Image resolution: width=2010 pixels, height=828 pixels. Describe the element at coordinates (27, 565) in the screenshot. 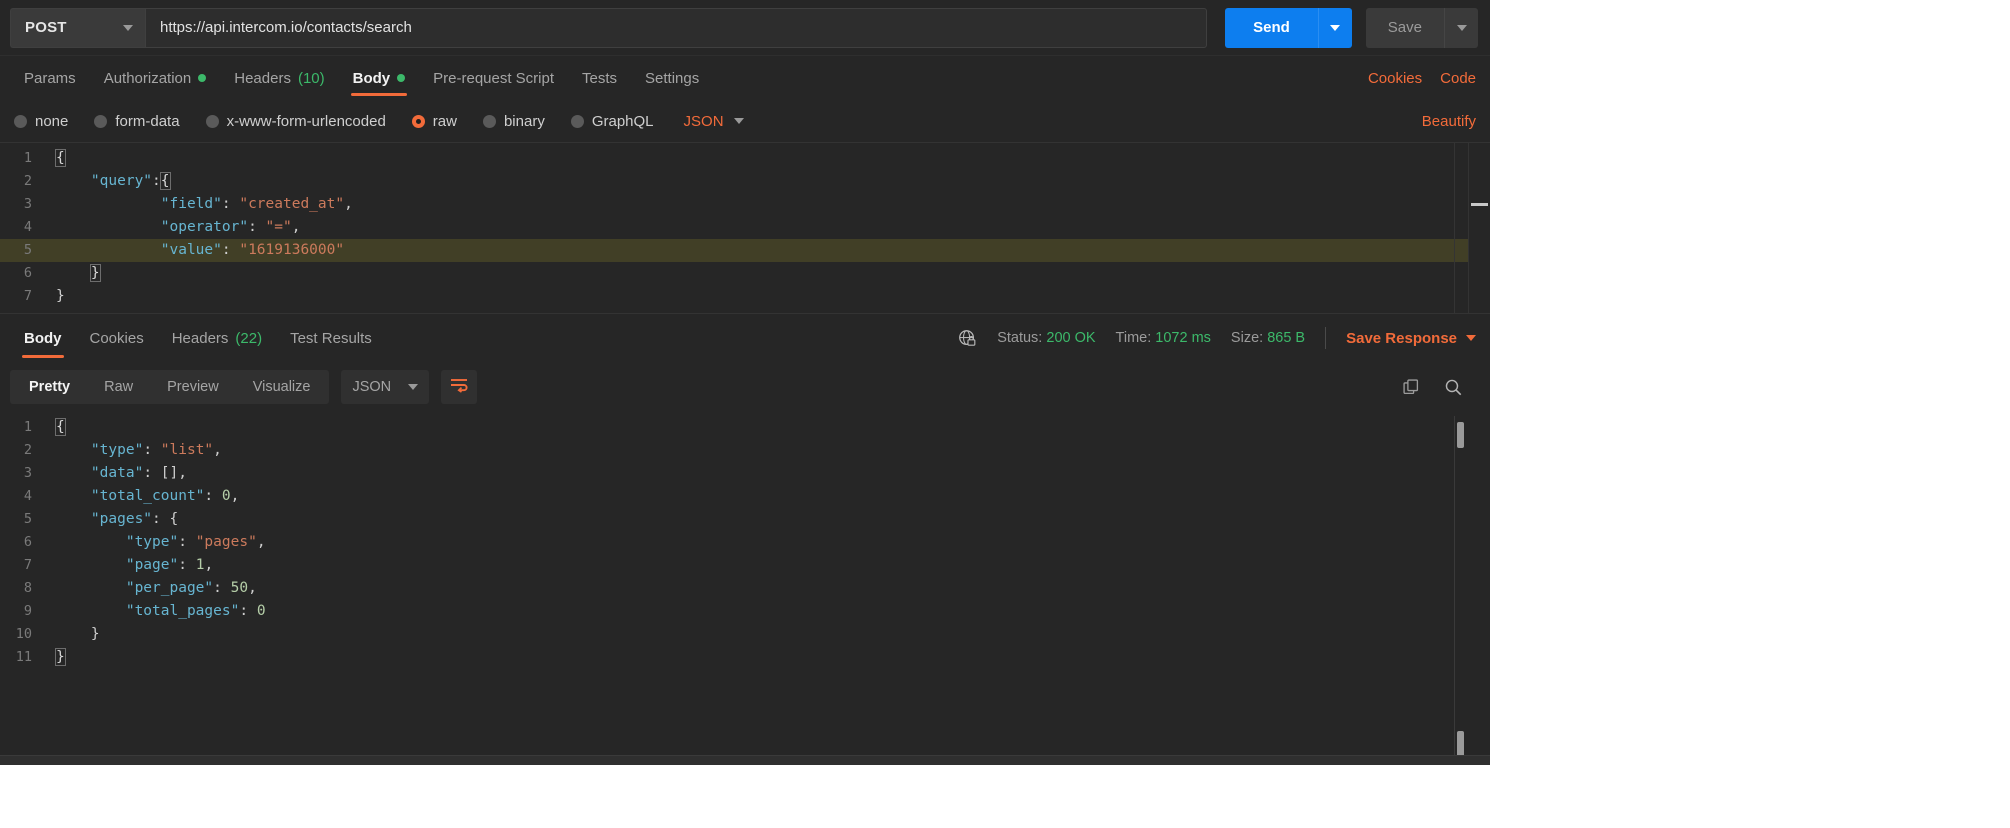

I see `line-number: 7` at that location.